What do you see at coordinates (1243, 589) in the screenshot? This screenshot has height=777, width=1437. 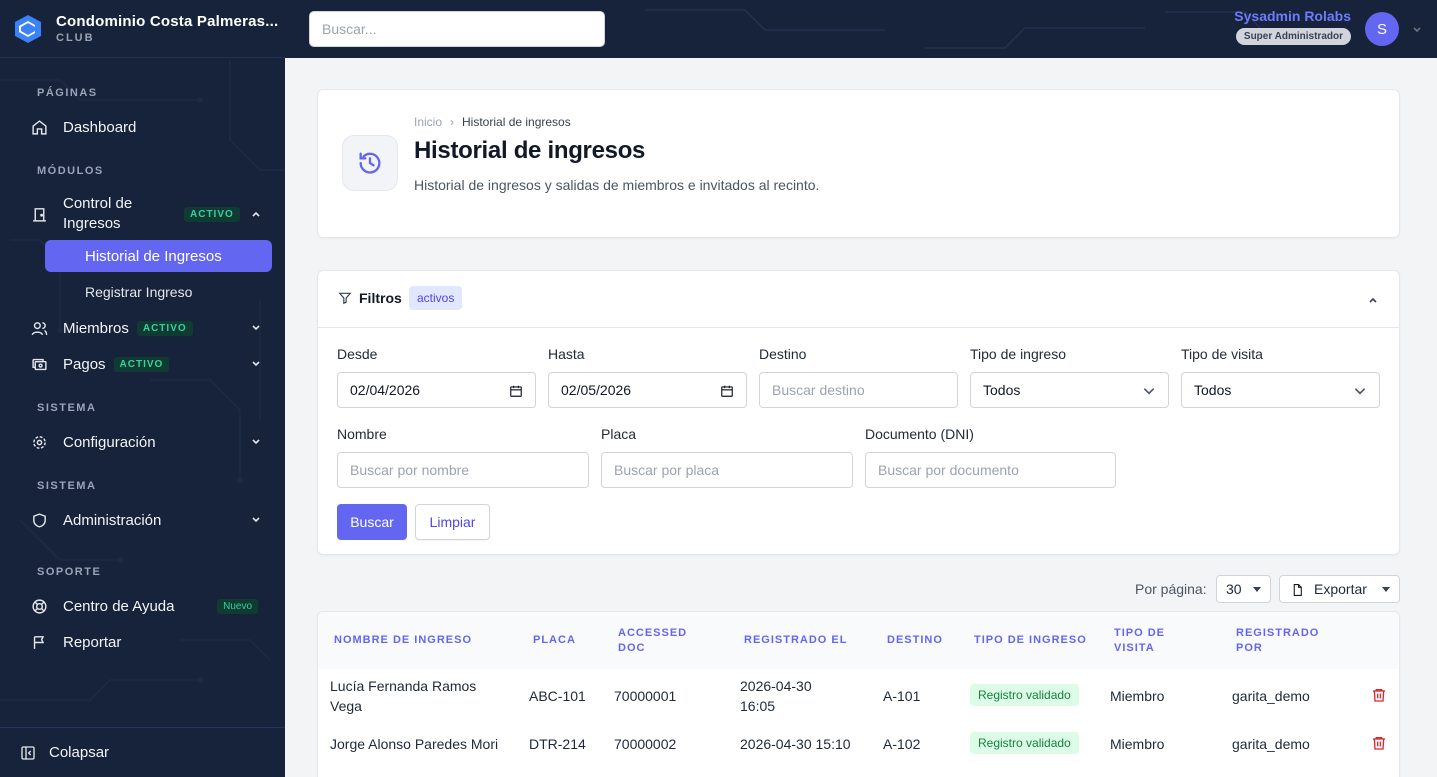 I see `per-page-select: 30` at bounding box center [1243, 589].